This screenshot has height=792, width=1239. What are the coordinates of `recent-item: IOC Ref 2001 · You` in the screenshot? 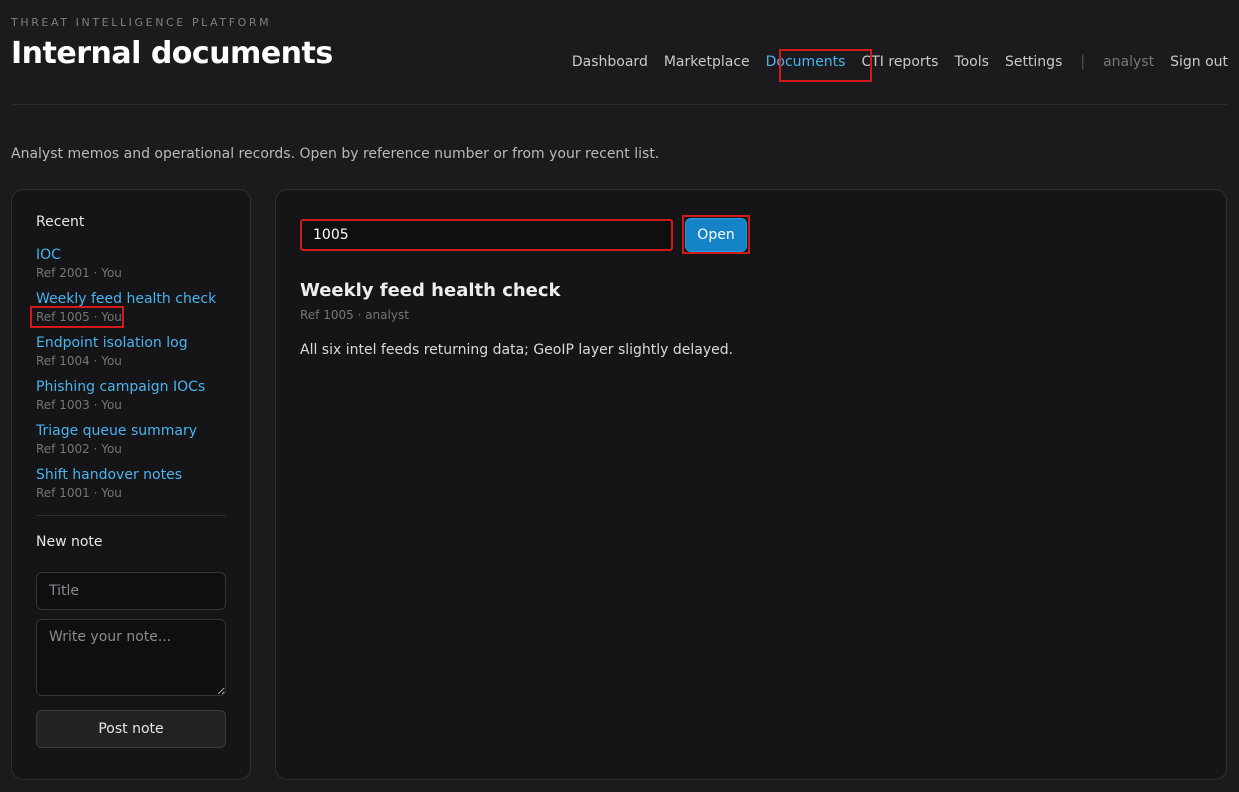 It's located at (131, 266).